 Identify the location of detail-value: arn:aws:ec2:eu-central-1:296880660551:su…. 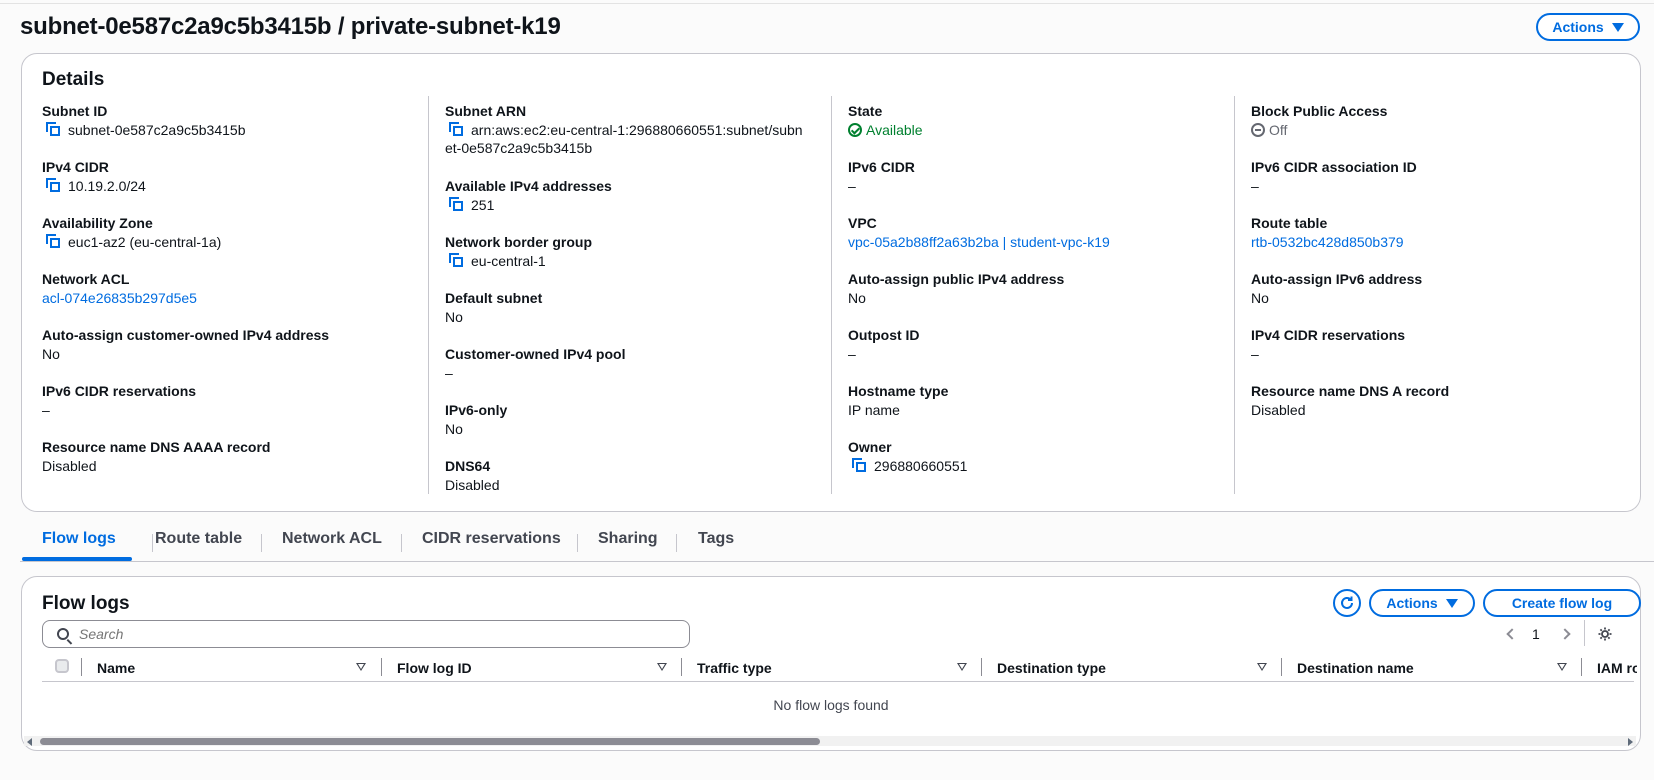
(635, 139).